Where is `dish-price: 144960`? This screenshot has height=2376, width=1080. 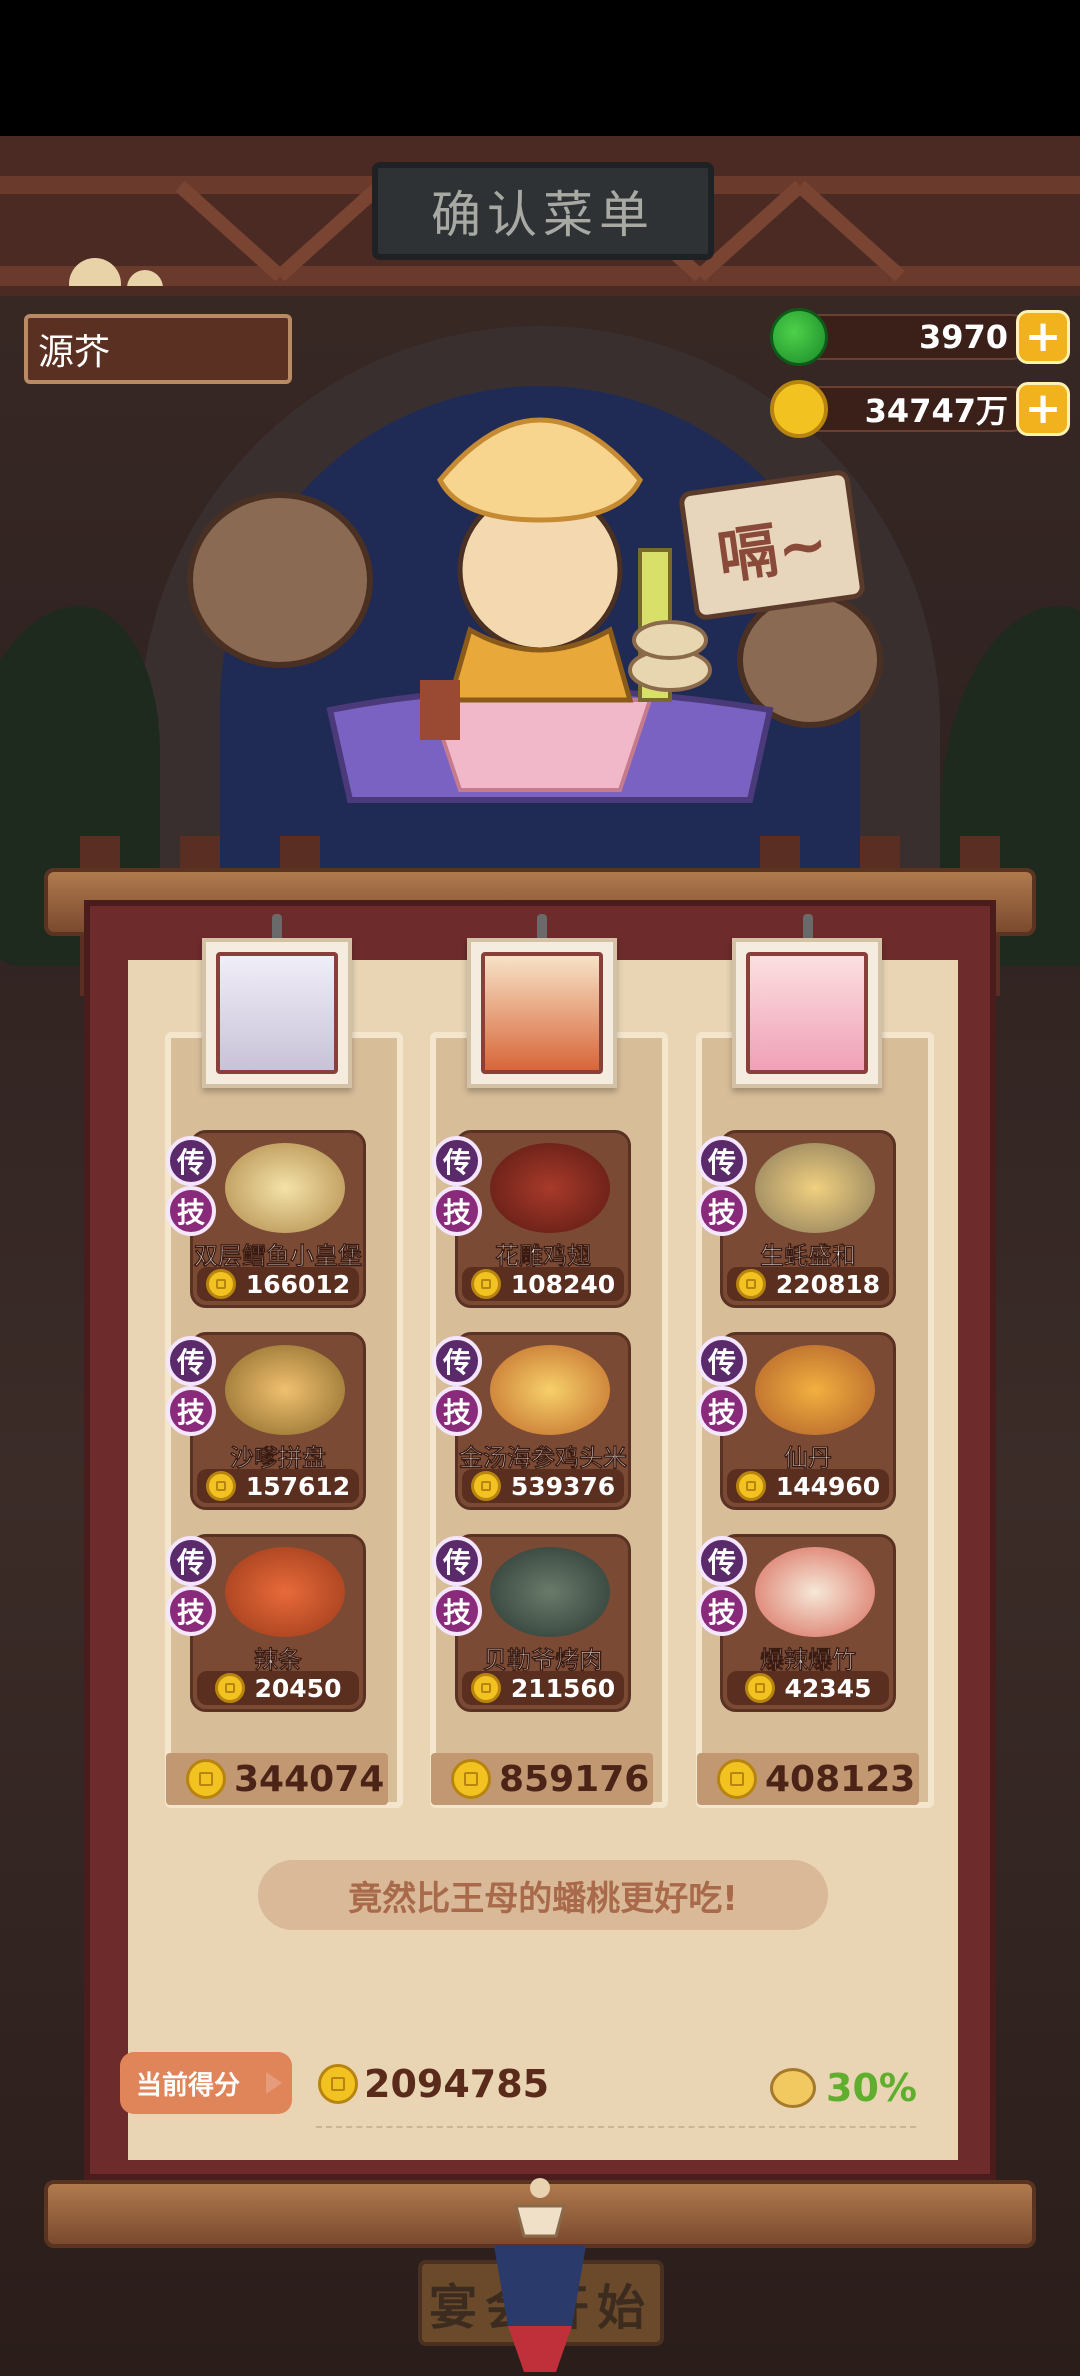 dish-price: 144960 is located at coordinates (808, 1486).